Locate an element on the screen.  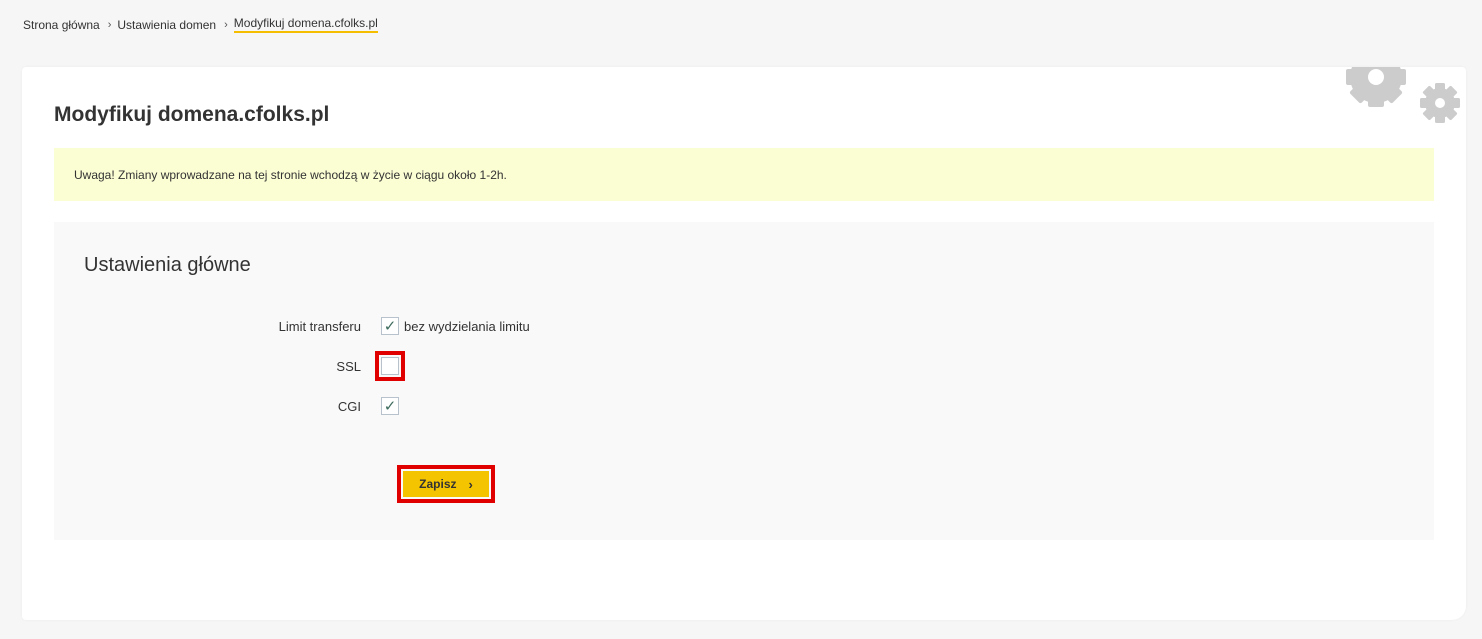
breadcrumb-current: Modyfikuj domena.cfolks.pl is located at coordinates (305, 24).